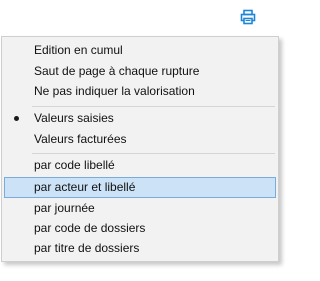 This screenshot has height=281, width=320. I want to click on menu-item-label: par titre de dossiers, so click(87, 248).